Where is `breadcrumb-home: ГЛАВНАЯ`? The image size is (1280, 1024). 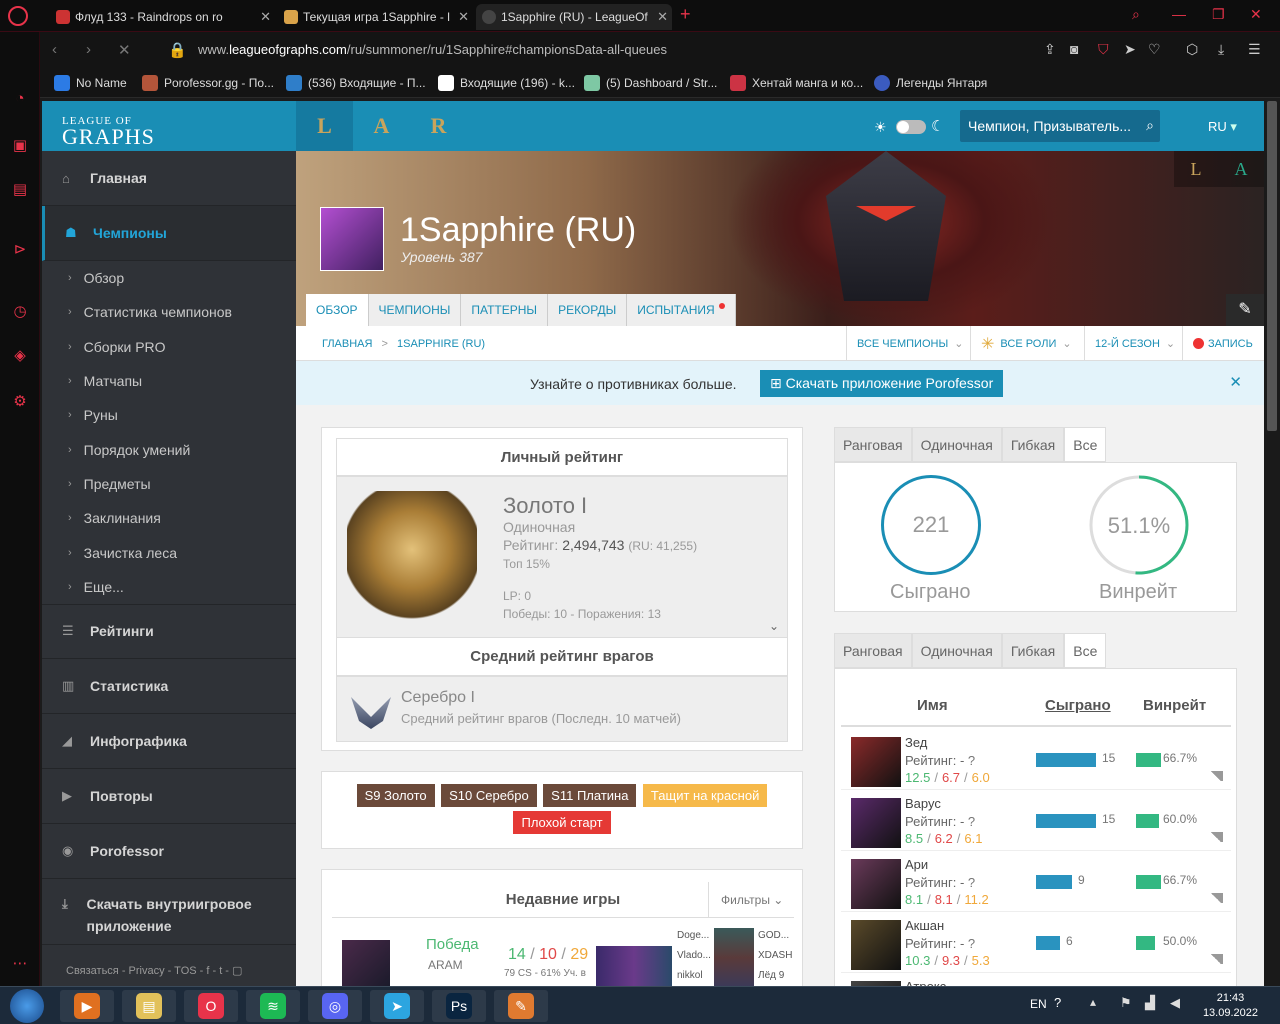 breadcrumb-home: ГЛАВНАЯ is located at coordinates (347, 344).